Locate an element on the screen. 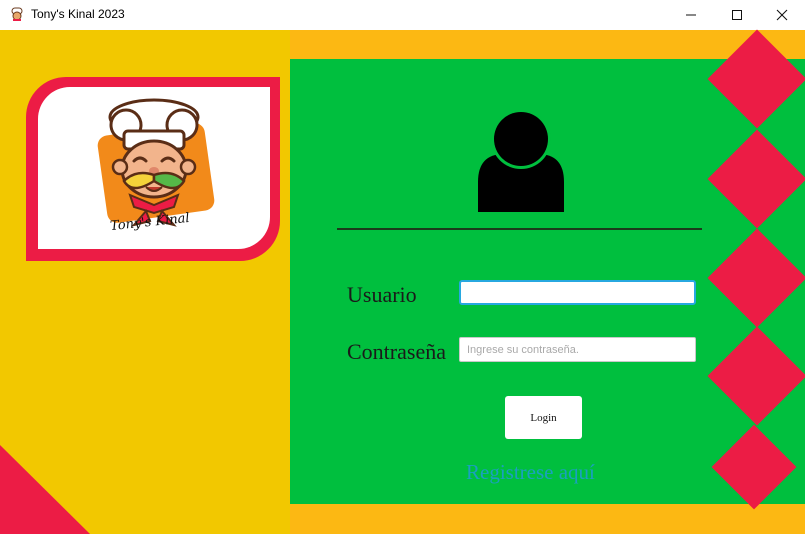  register-link: Registrese aquí is located at coordinates (530, 472).